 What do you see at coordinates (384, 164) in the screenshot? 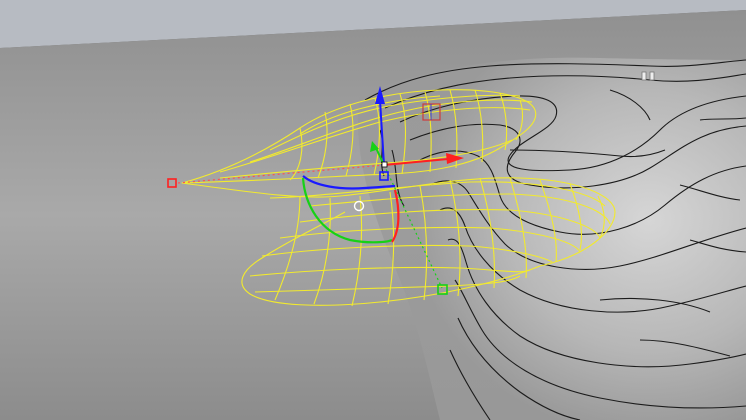
I see `gizmo-origin` at bounding box center [384, 164].